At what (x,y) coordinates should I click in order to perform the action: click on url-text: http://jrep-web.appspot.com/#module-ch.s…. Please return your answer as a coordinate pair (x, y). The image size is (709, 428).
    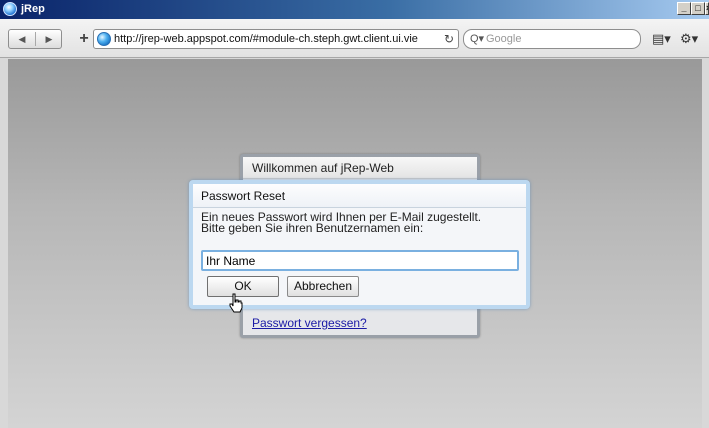
    Looking at the image, I should click on (276, 39).